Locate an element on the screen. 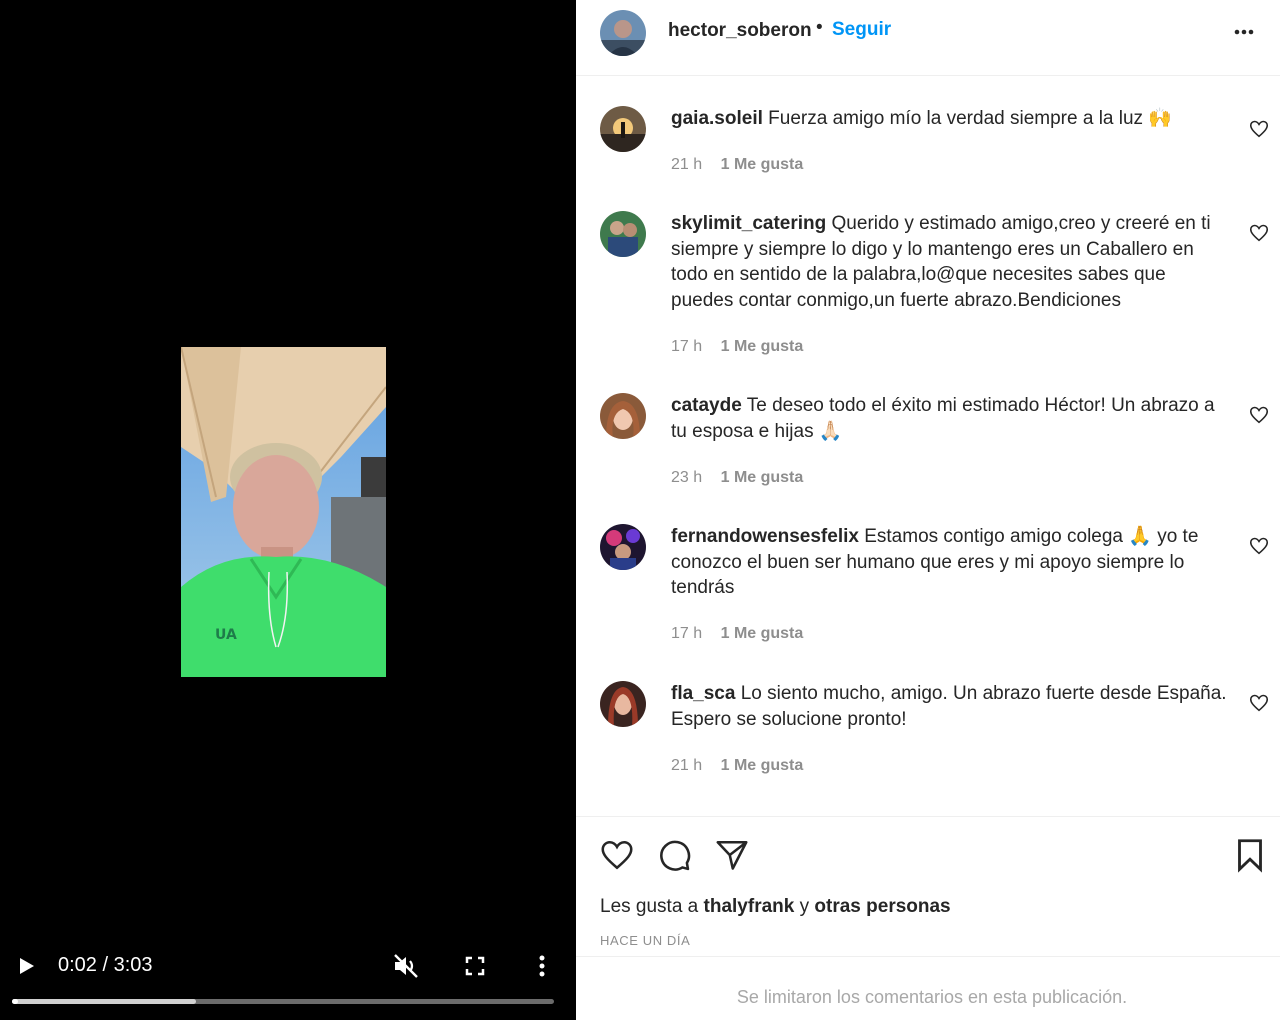 The width and height of the screenshot is (1280, 1020). comment-button is located at coordinates (674, 855).